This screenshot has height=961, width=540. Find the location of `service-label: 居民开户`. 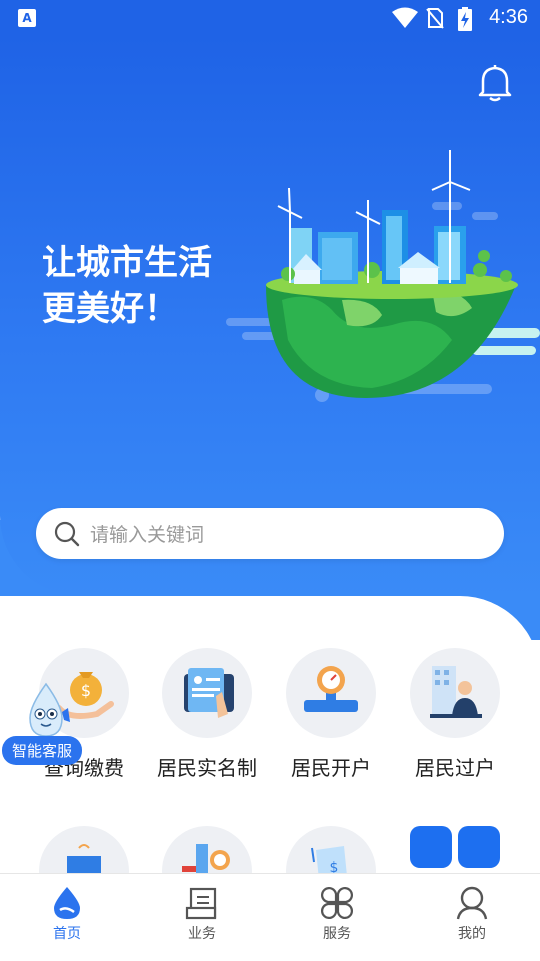

service-label: 居民开户 is located at coordinates (331, 768).